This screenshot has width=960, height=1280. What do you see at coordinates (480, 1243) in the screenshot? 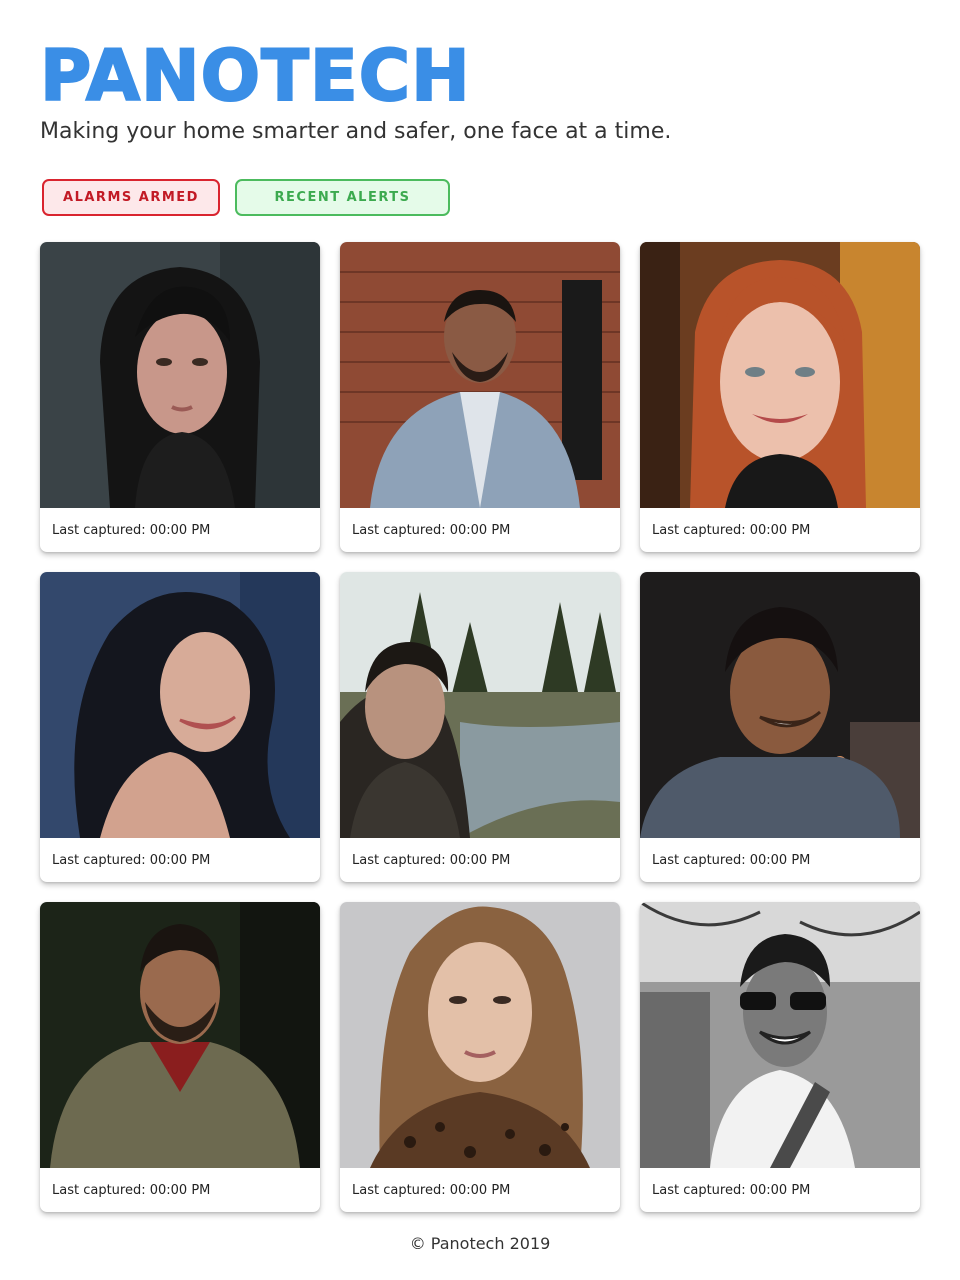
I see `footer-copyright: © Panotech 2019` at bounding box center [480, 1243].